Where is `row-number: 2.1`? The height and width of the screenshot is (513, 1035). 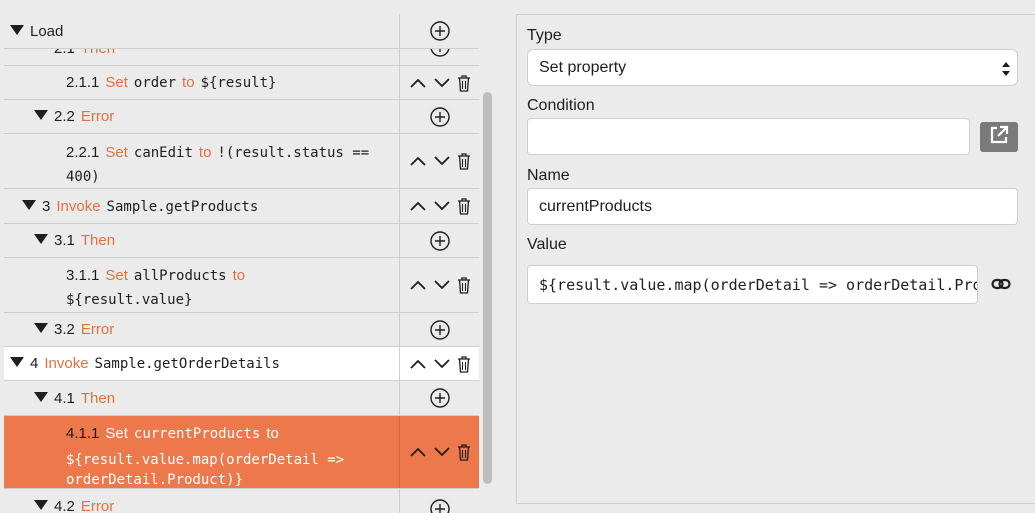 row-number: 2.1 is located at coordinates (64, 53).